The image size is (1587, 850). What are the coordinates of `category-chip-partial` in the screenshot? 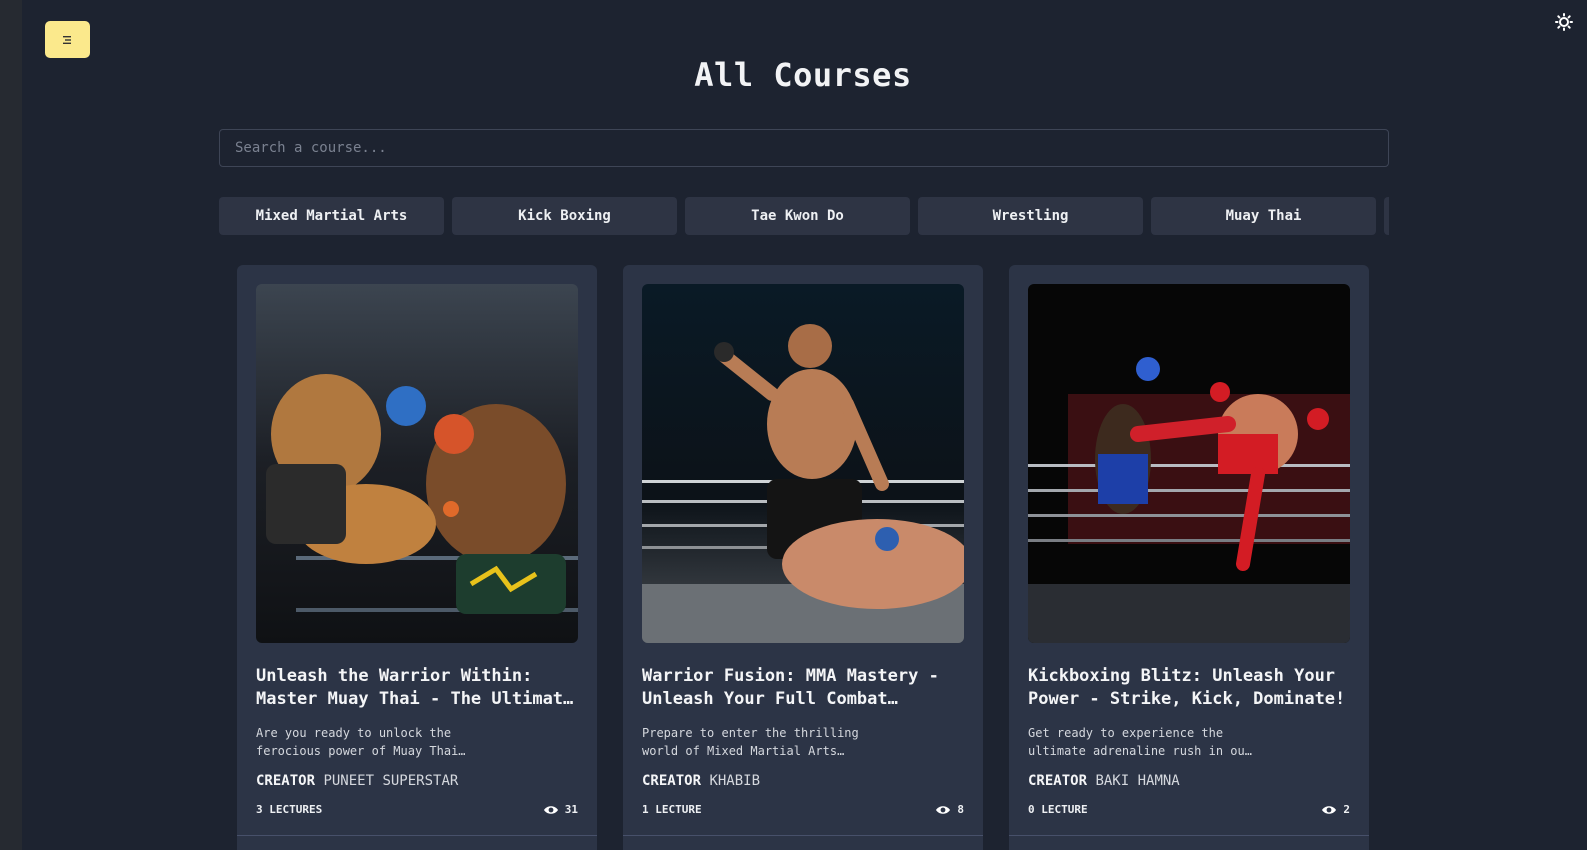 It's located at (1386, 216).